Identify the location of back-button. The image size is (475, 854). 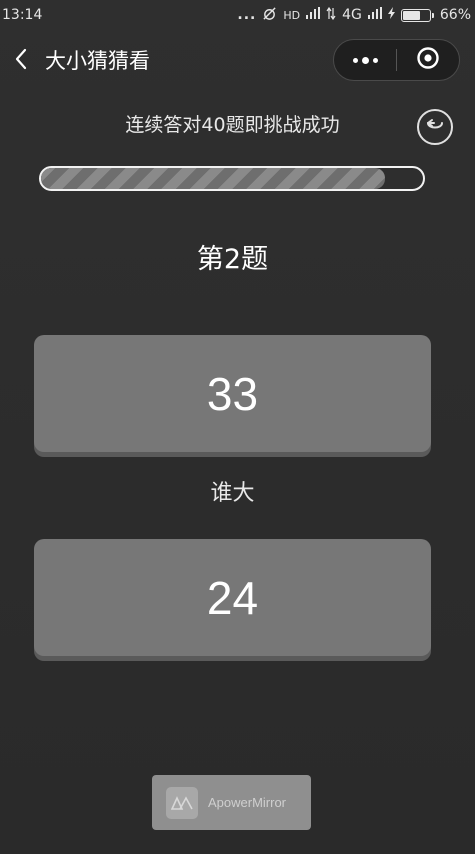
(21, 61).